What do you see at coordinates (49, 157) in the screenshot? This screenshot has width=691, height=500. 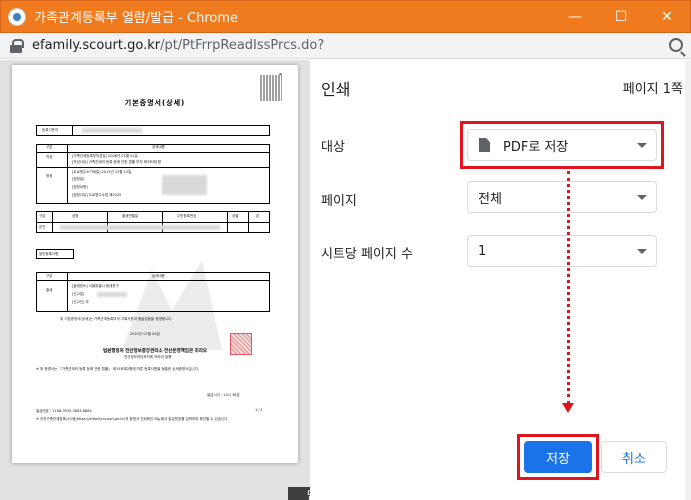 I see `doc-text: 작성` at bounding box center [49, 157].